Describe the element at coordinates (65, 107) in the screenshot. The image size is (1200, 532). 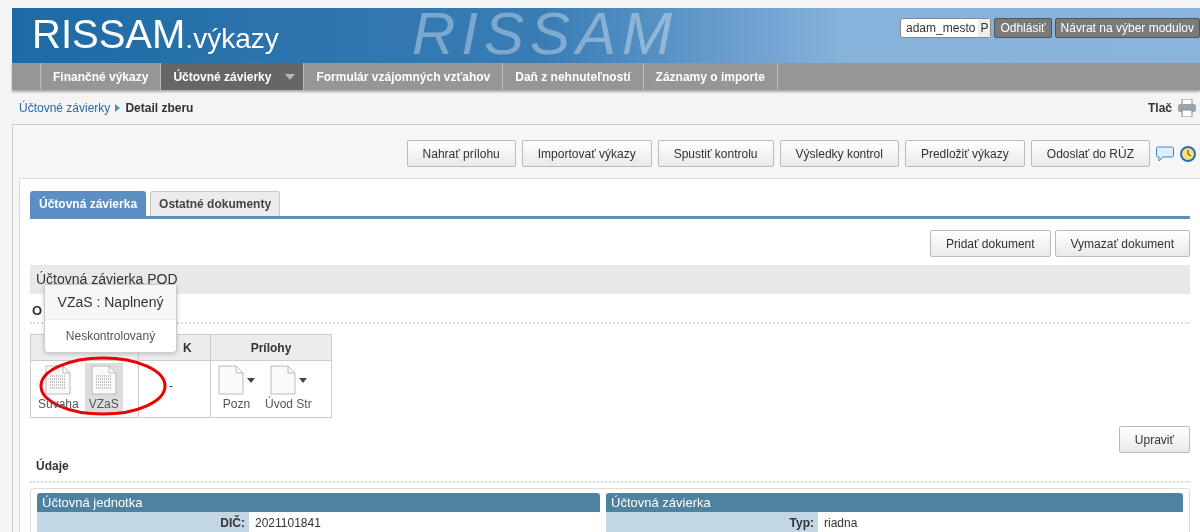
I see `breadcrumb-link: Účtovné závierky` at that location.